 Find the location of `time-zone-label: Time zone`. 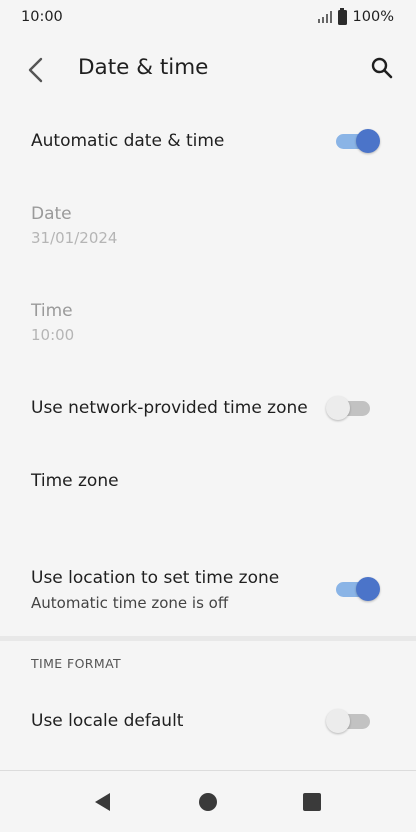

time-zone-label: Time zone is located at coordinates (75, 481).